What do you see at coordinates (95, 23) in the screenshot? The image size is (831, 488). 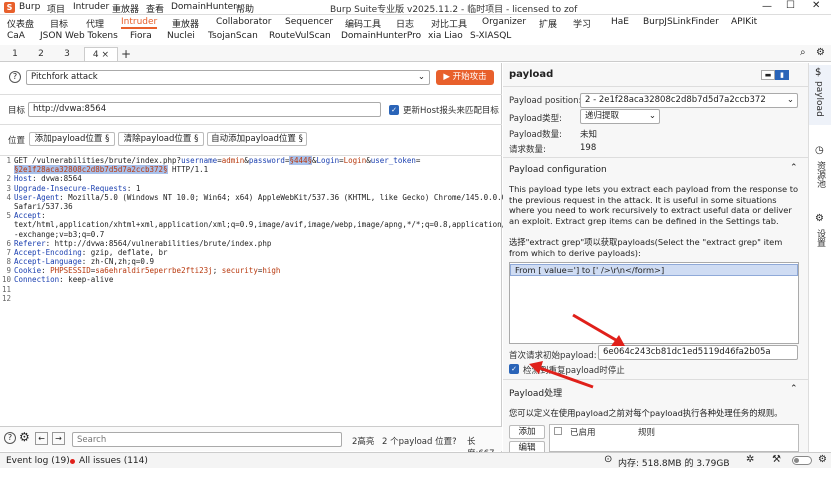 I see `main-tab-2: 代理` at bounding box center [95, 23].